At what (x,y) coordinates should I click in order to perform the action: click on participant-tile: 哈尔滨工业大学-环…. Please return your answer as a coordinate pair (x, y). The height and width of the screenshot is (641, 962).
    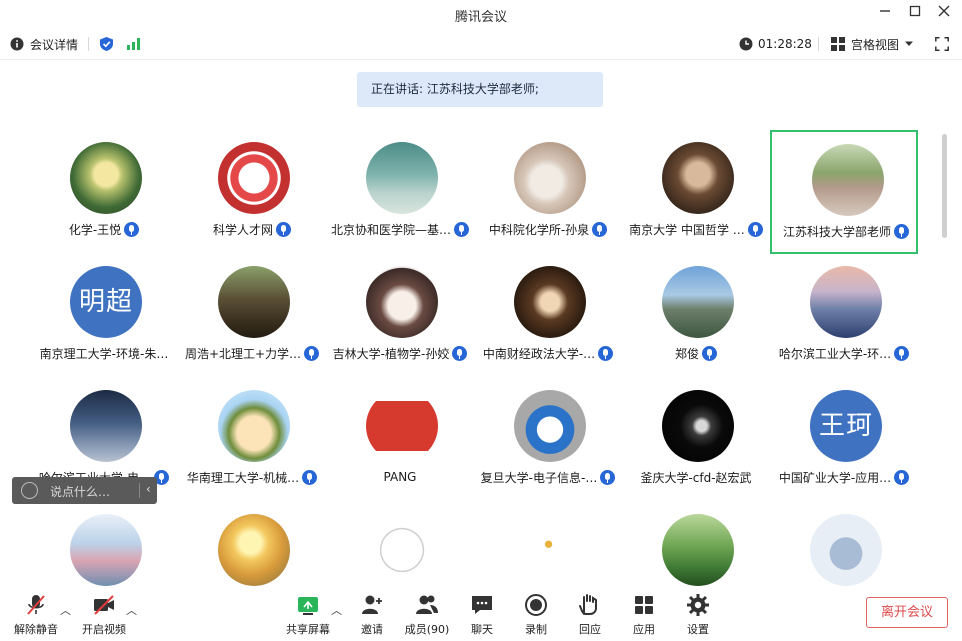
    Looking at the image, I should click on (844, 316).